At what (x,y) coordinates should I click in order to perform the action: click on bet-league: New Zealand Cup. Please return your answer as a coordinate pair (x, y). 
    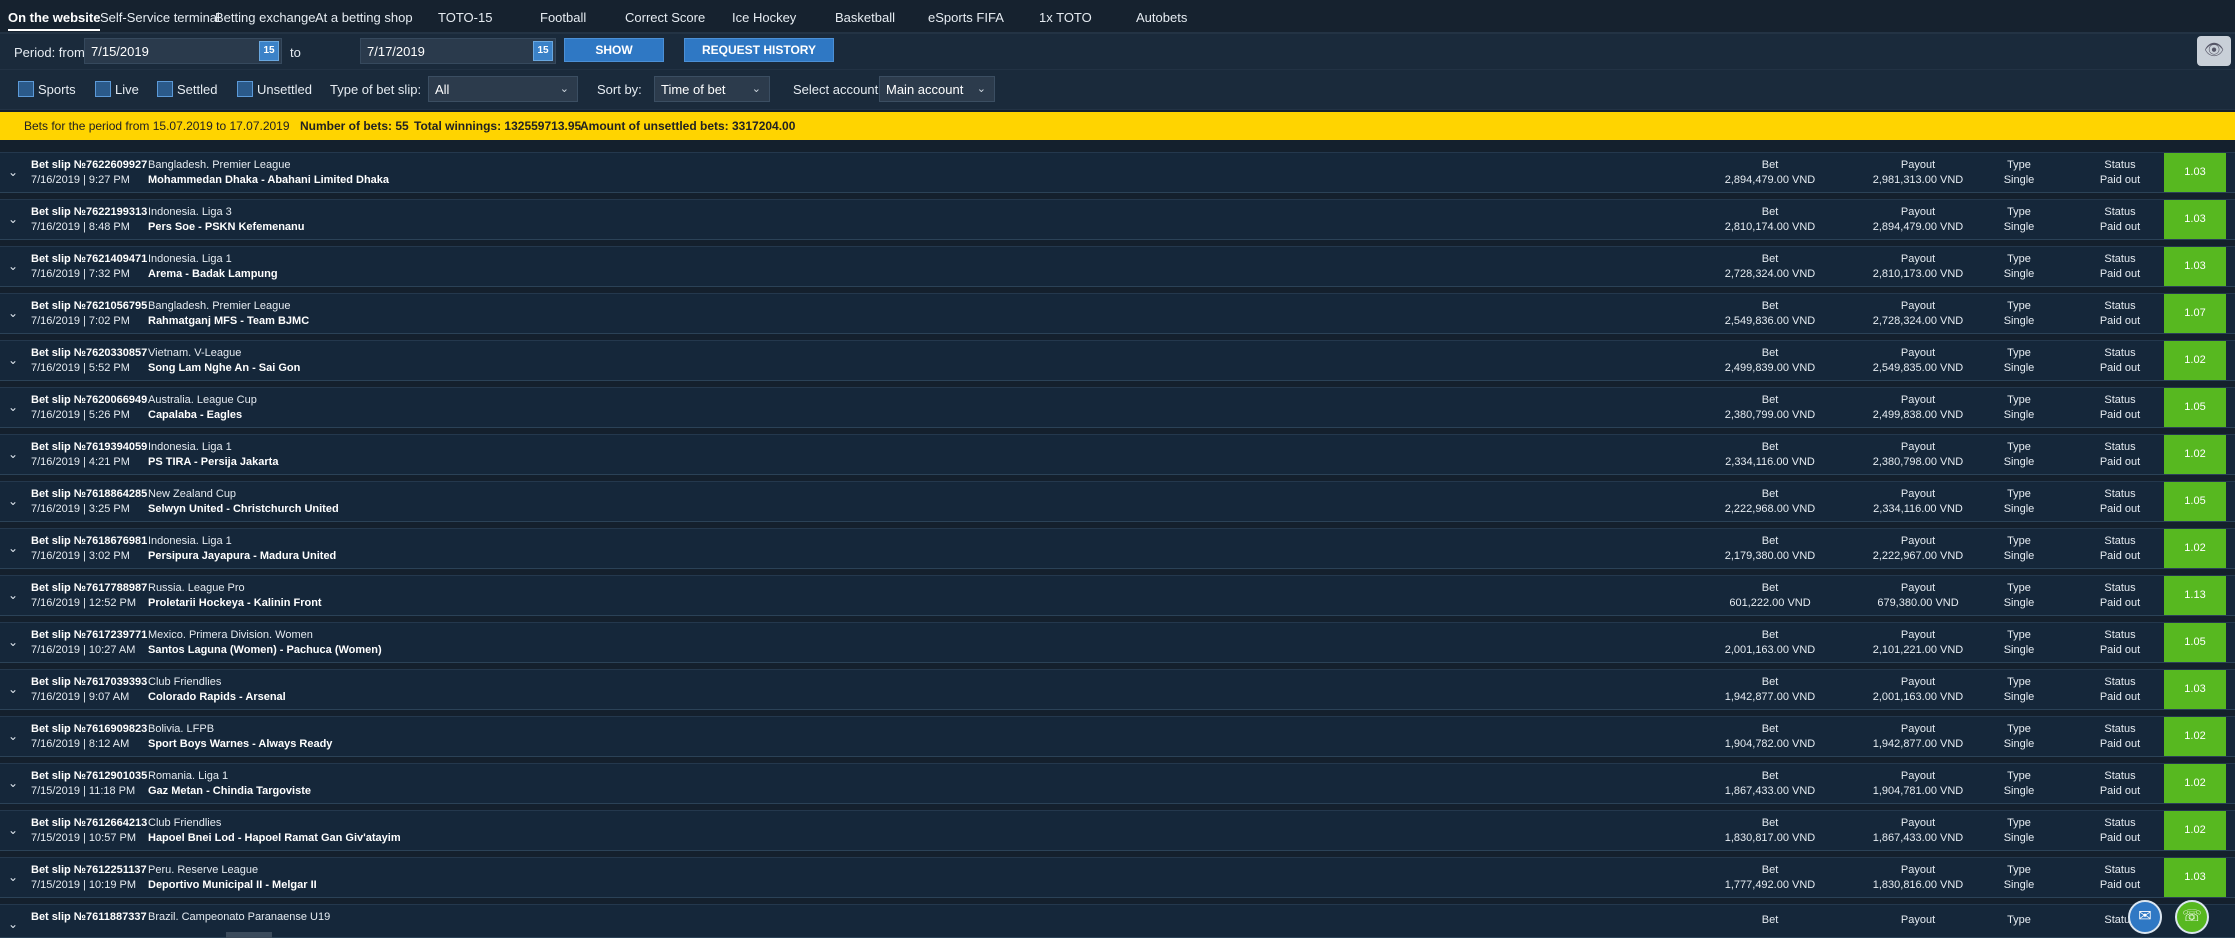
    Looking at the image, I should click on (192, 494).